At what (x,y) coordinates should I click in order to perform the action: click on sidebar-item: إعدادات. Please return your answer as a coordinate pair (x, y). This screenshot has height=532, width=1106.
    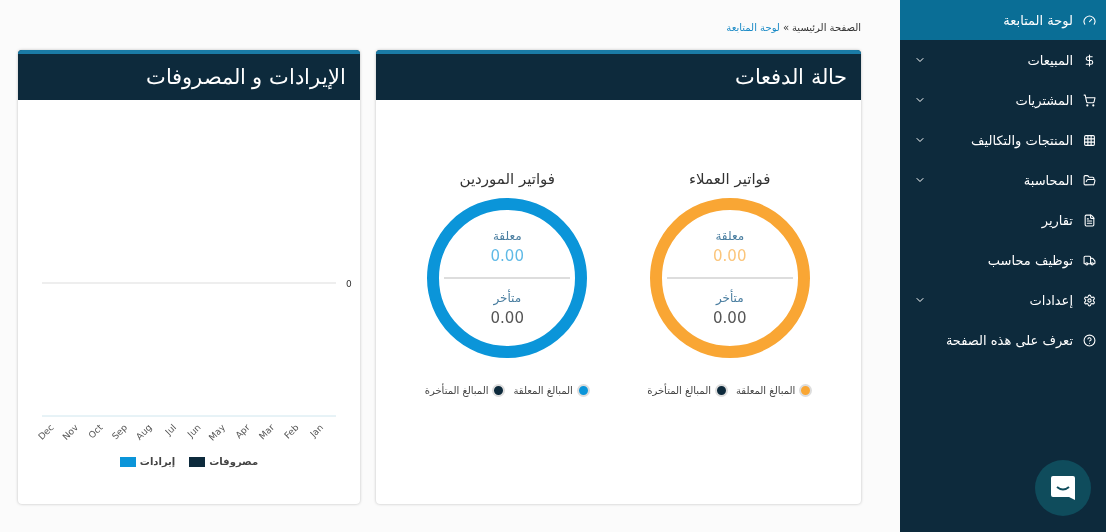
    Looking at the image, I should click on (1003, 300).